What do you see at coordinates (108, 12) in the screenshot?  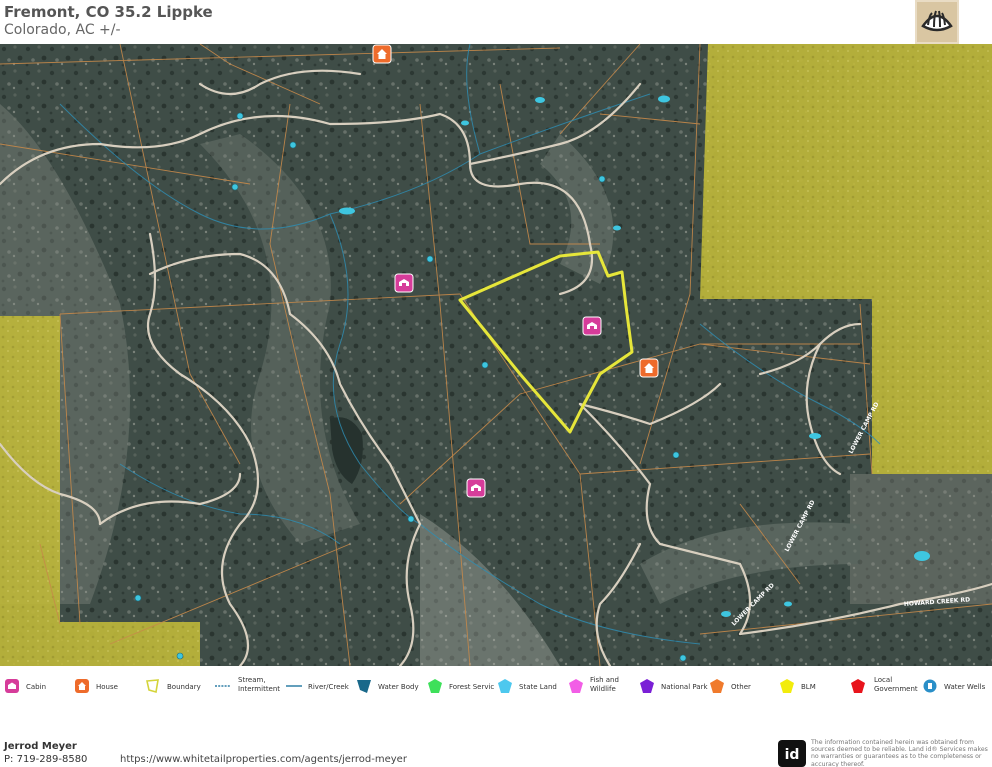 I see `map-title: Fremont, CO 35.2 Lippke` at bounding box center [108, 12].